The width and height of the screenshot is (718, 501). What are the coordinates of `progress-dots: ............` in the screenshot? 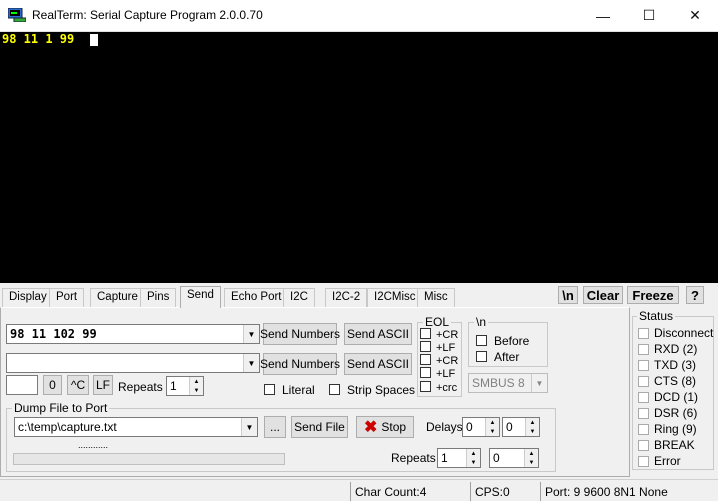 It's located at (93, 445).